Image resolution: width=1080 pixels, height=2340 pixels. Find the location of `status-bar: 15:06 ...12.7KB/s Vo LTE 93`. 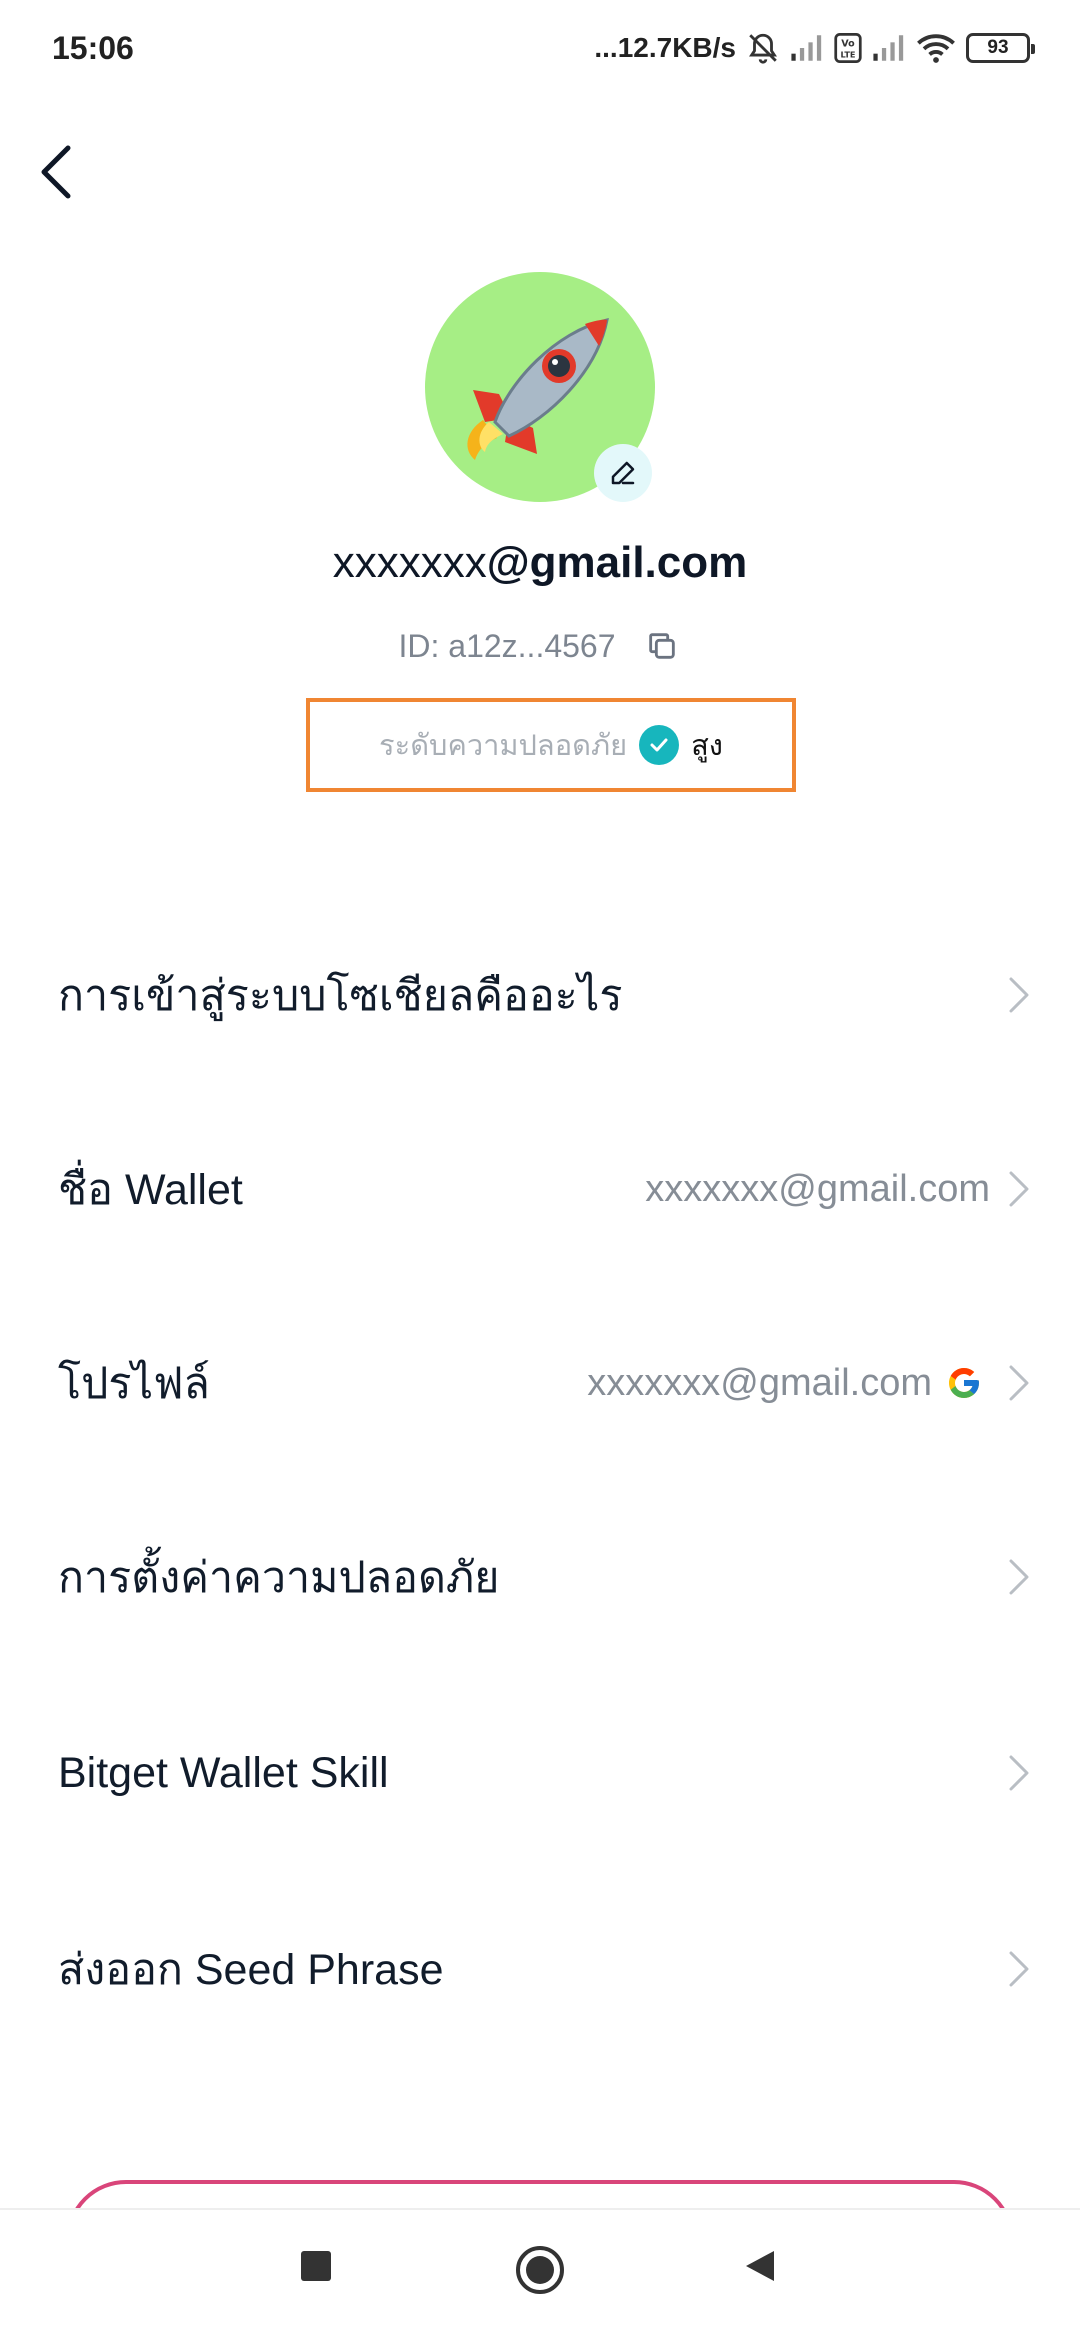

status-bar: 15:06 ...12.7KB/s Vo LTE 93 is located at coordinates (540, 48).